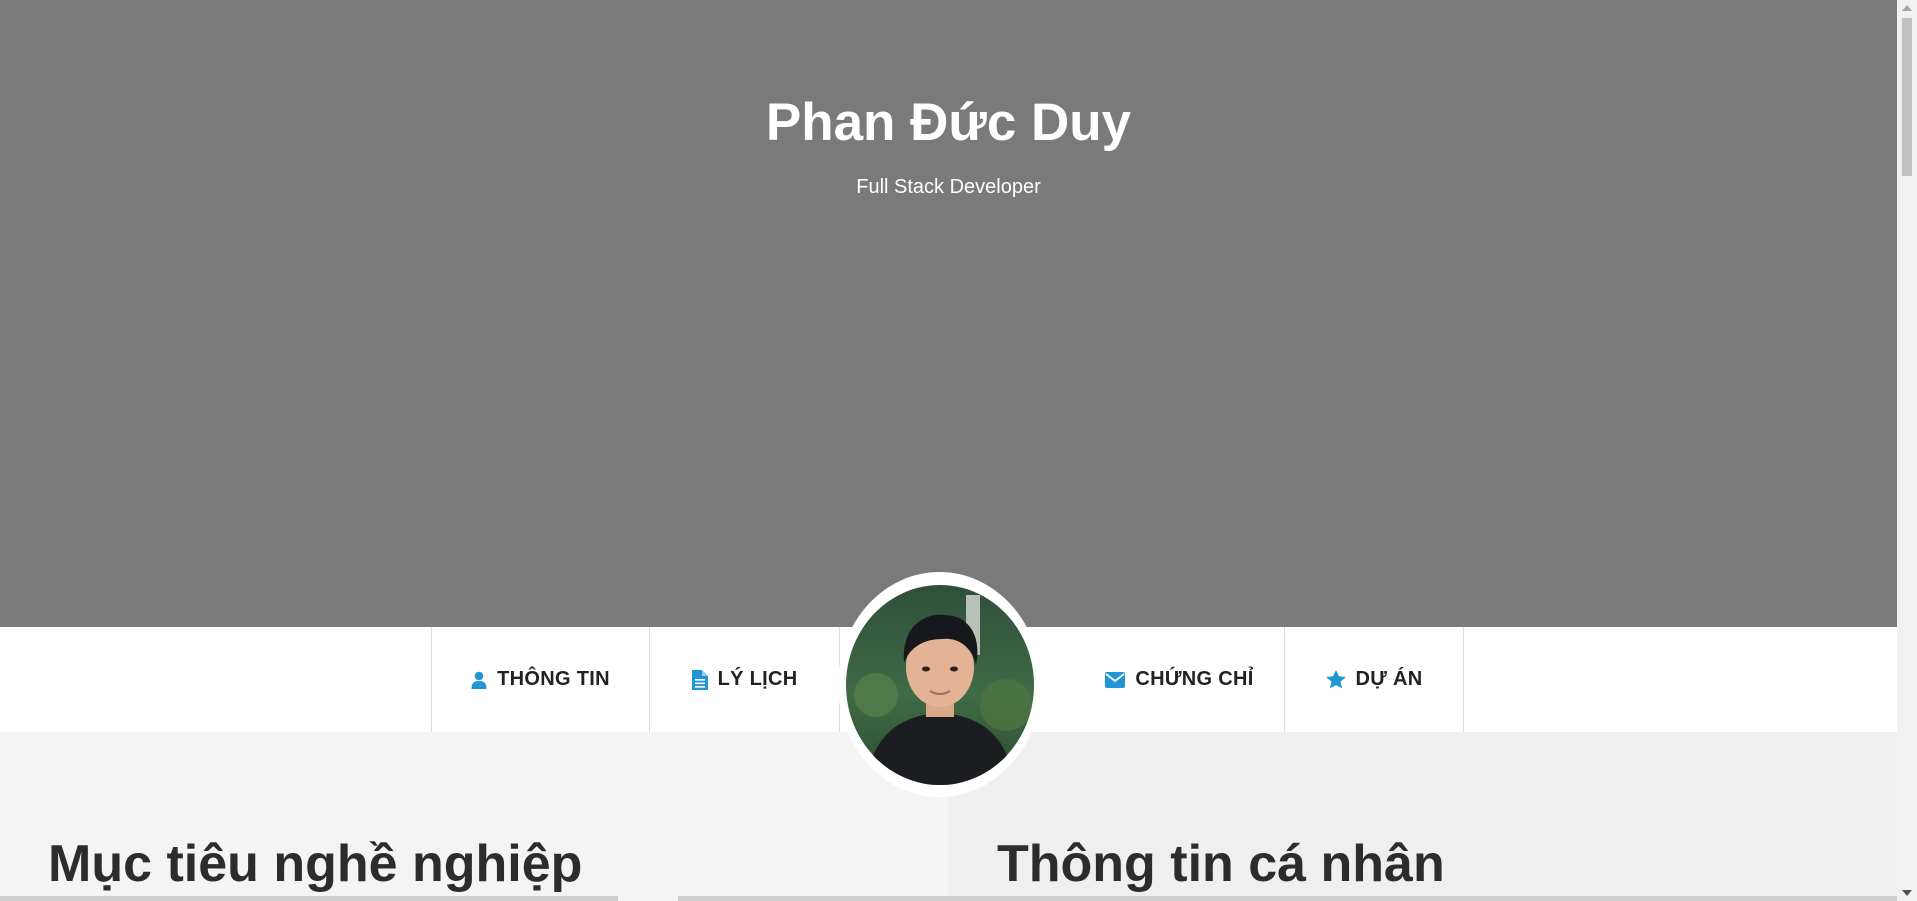  What do you see at coordinates (1907, 8) in the screenshot?
I see `scroll-up-arrow-icon` at bounding box center [1907, 8].